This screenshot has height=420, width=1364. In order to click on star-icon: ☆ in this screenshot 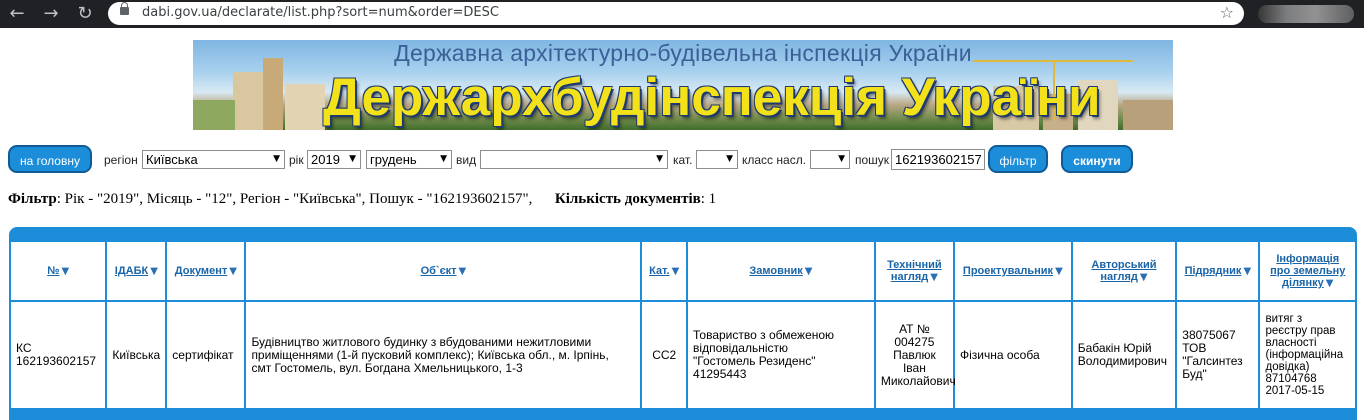, I will do `click(1227, 12)`.